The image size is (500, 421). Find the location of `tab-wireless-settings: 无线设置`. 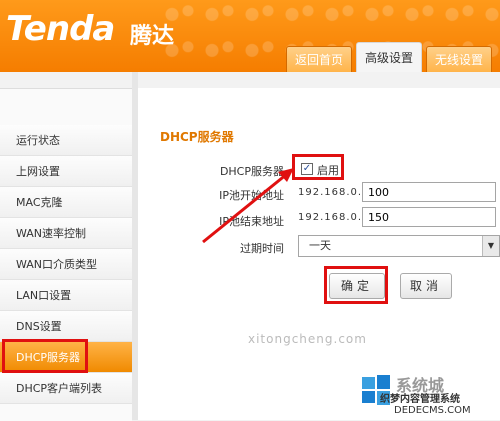

tab-wireless-settings: 无线设置 is located at coordinates (459, 59).